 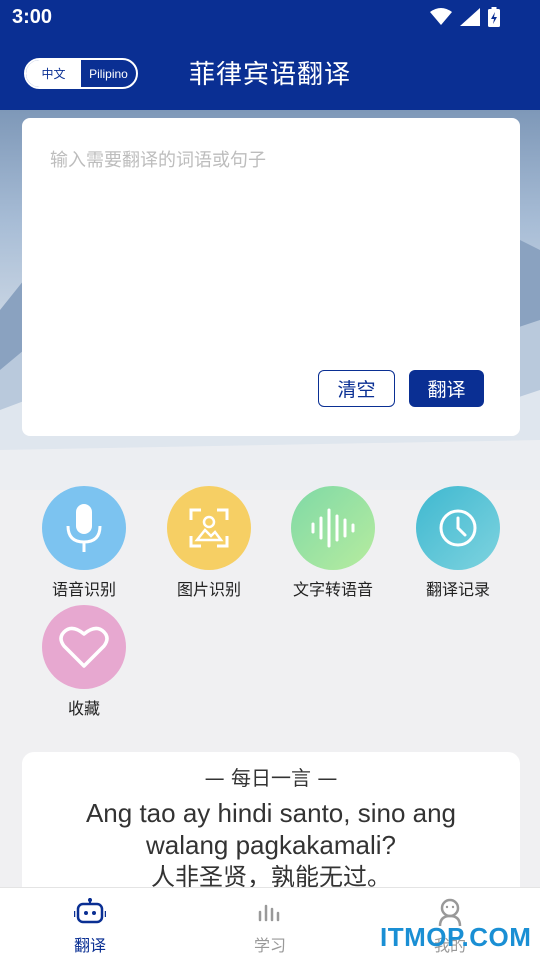 What do you see at coordinates (456, 937) in the screenshot?
I see `watermark: ITMOP.COM` at bounding box center [456, 937].